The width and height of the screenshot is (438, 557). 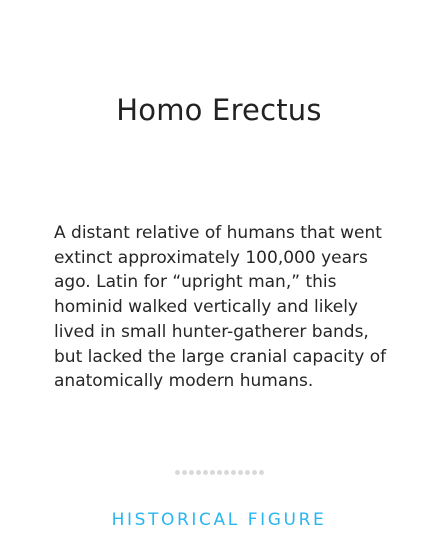 I want to click on category-label: HISTORICAL FIGURE, so click(x=219, y=520).